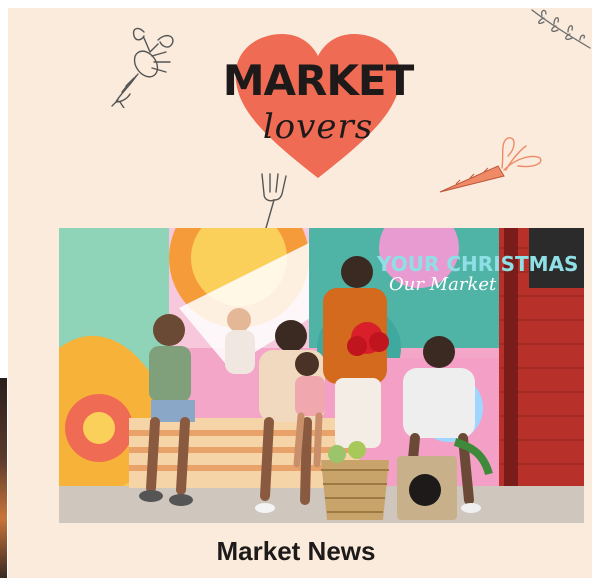 The width and height of the screenshot is (592, 578). I want to click on hero-headline: YOUR CHRISTMAS, so click(478, 264).